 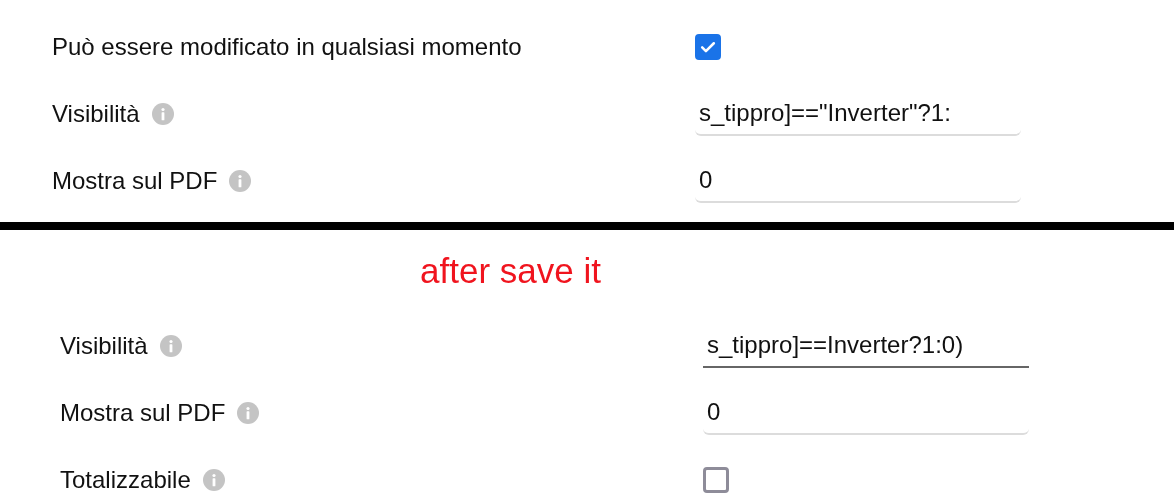 I want to click on field-label: Può essere modificato in qualsiasi momento, so click(x=287, y=46).